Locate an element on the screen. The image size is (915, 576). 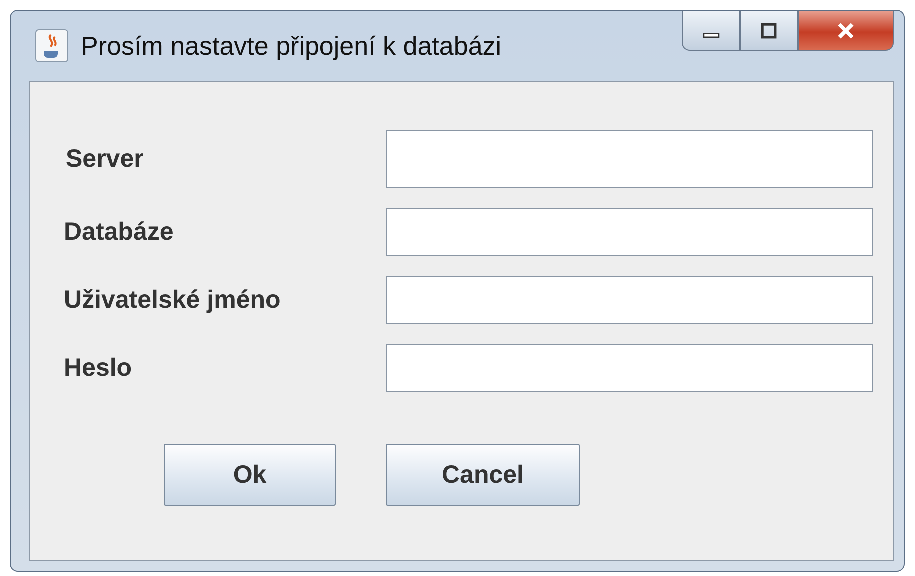
cancel-button: Cancel is located at coordinates (483, 475).